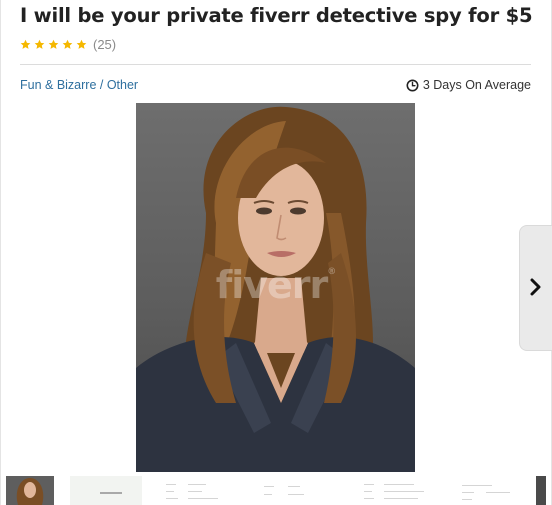 The image size is (552, 505). I want to click on fiverr-watermark: fiverr®, so click(275, 285).